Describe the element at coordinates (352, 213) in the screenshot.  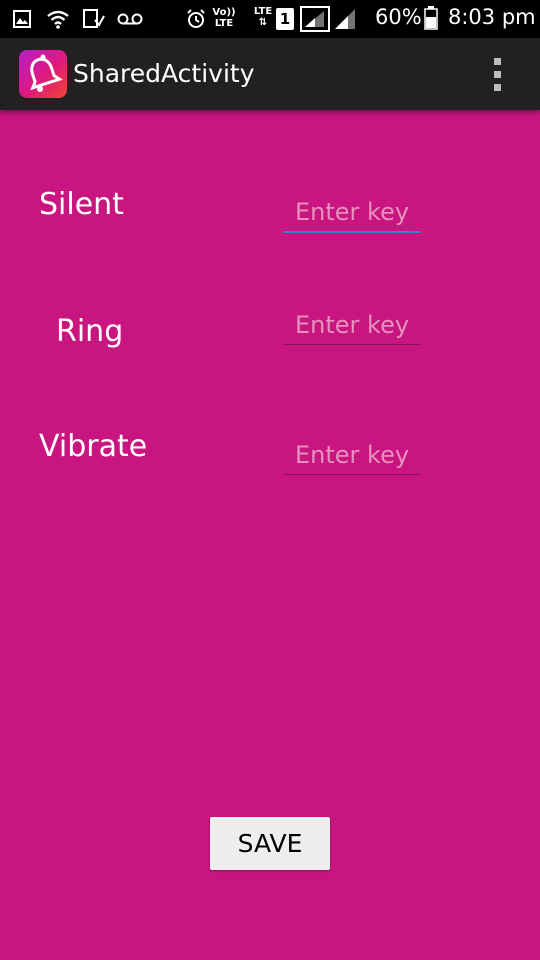
I see `silent-key-input` at that location.